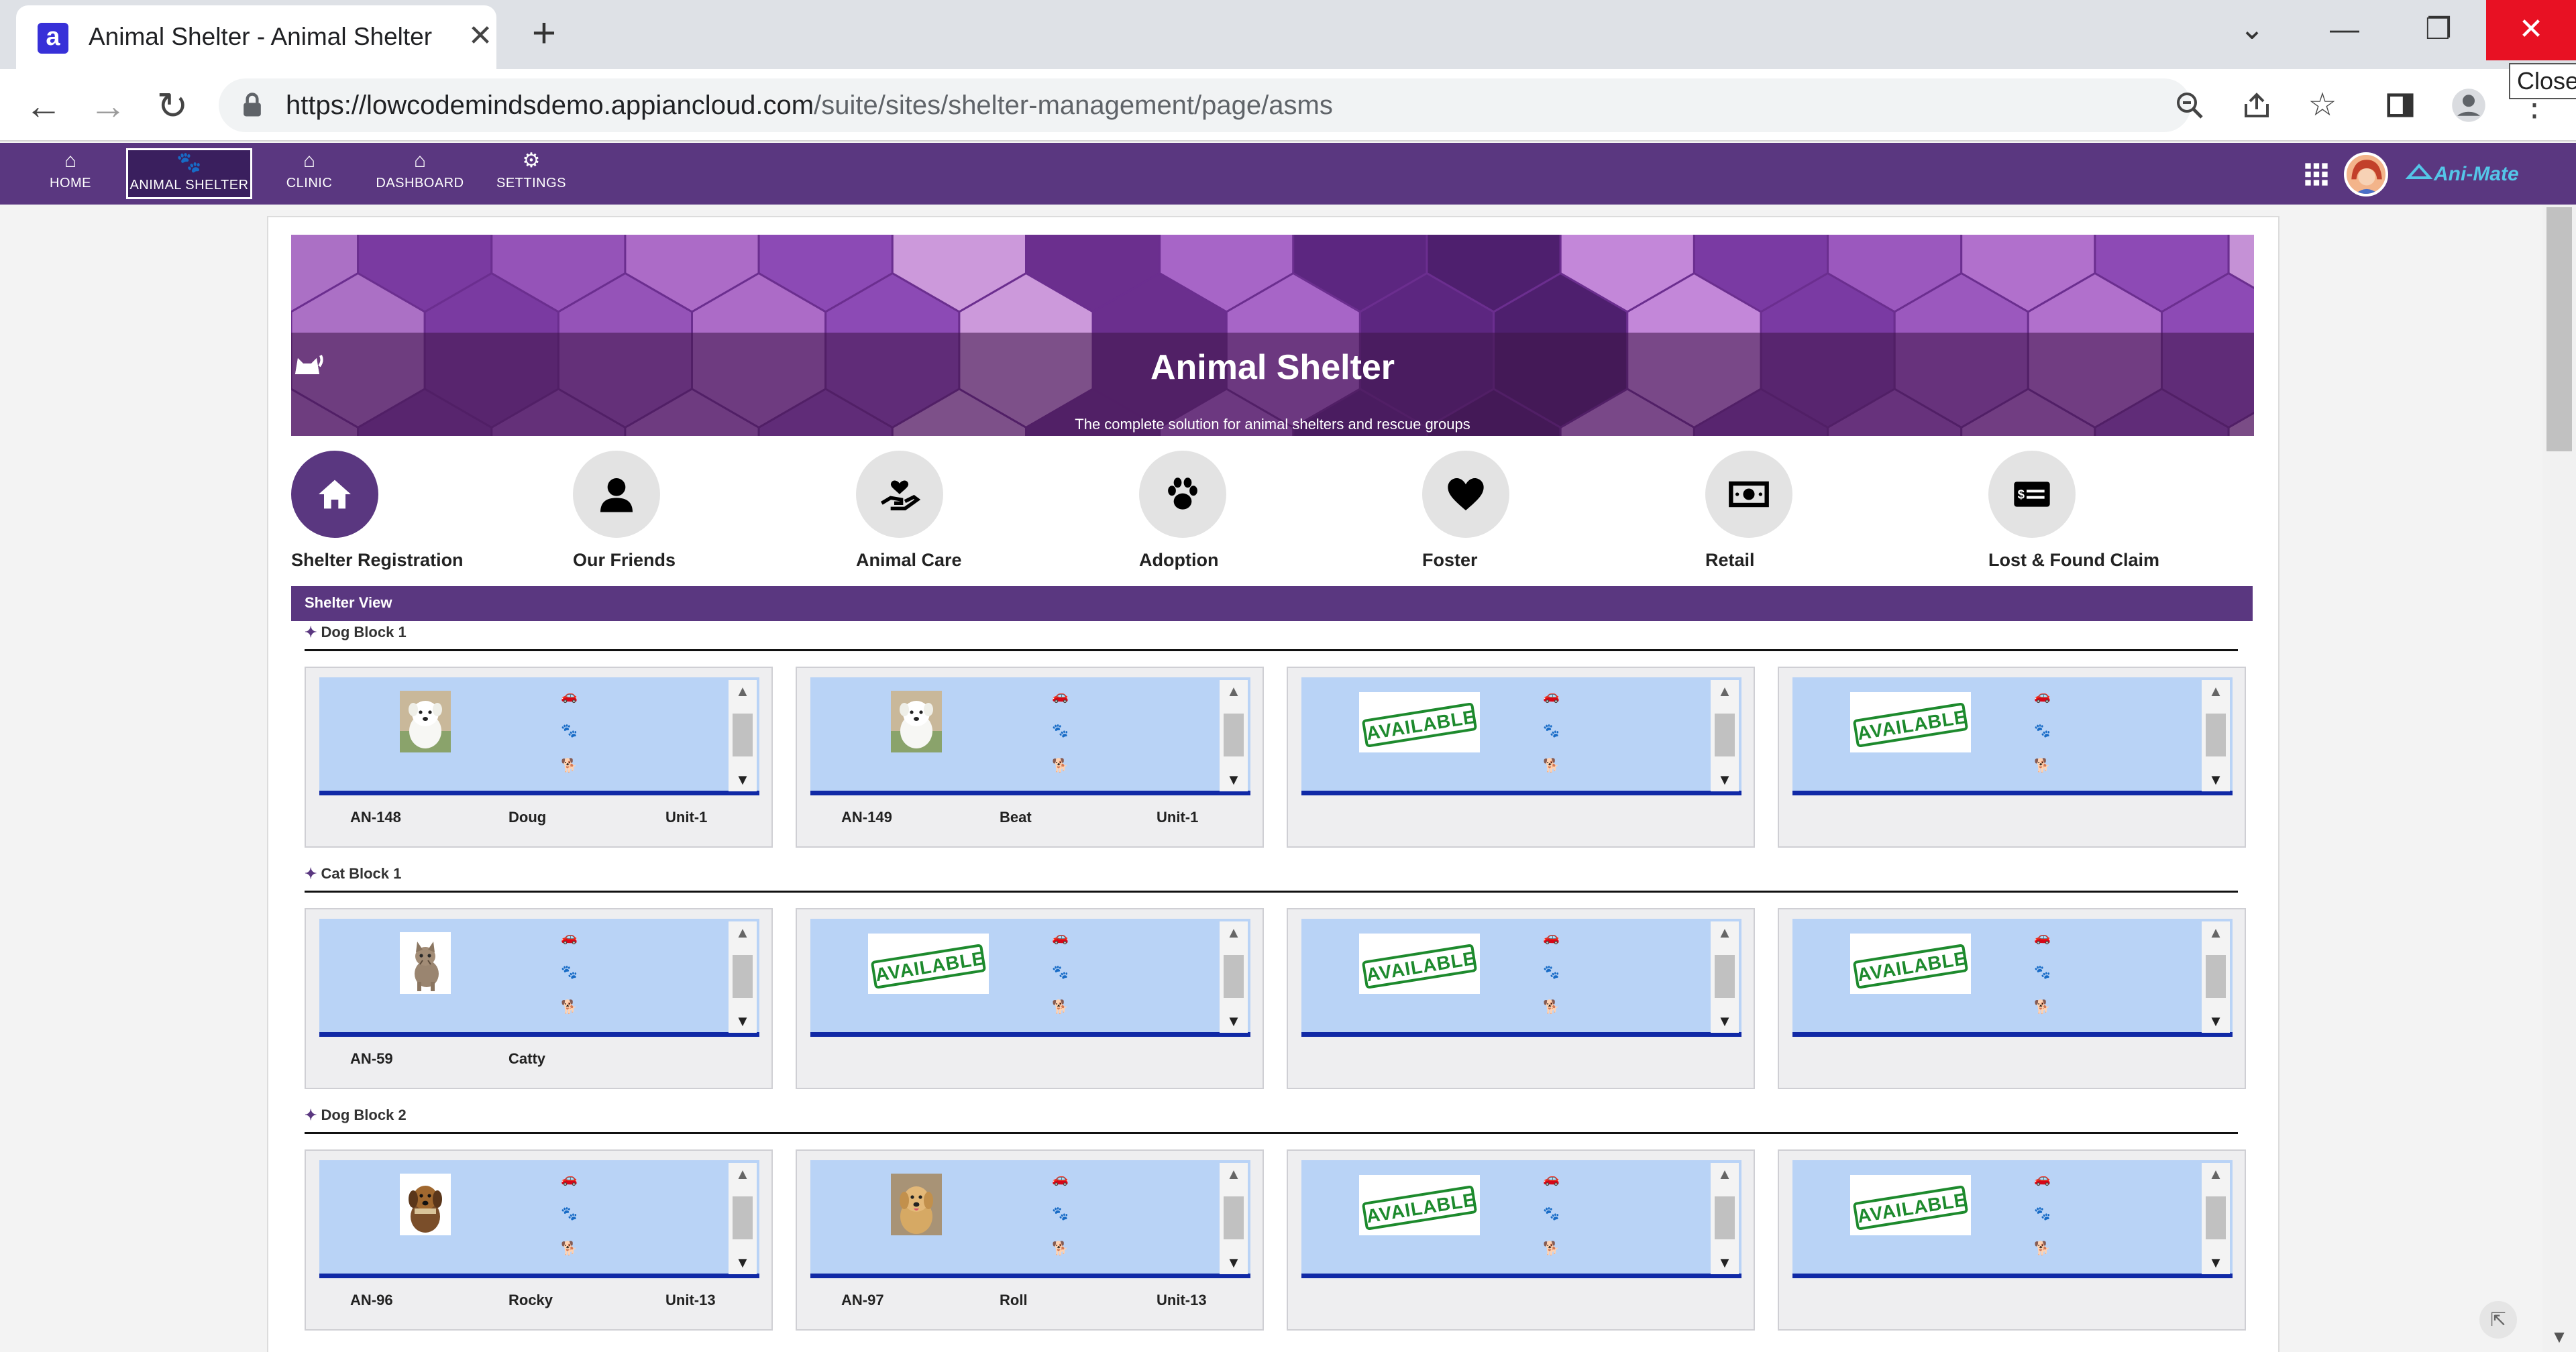 This screenshot has height=1352, width=2576. What do you see at coordinates (2099, 518) in the screenshot?
I see `feature-lost-found-claim: $ Lost & Found Claim` at bounding box center [2099, 518].